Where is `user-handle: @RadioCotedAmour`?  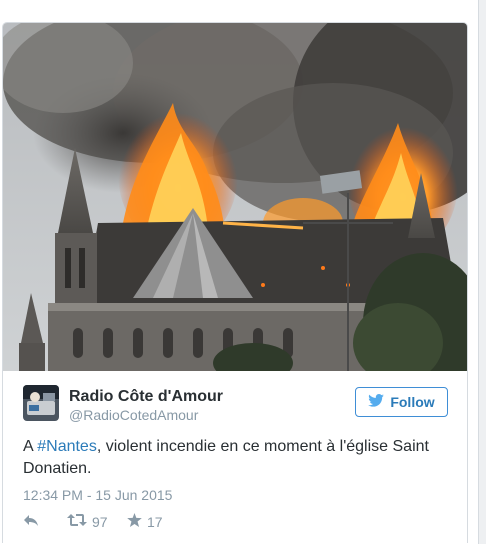
user-handle: @RadioCotedAmour is located at coordinates (133, 415).